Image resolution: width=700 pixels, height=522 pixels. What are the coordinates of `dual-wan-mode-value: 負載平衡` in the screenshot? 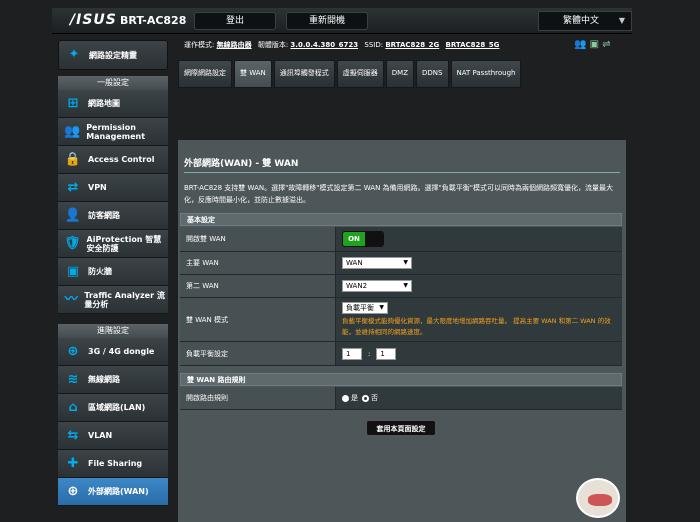 It's located at (360, 307).